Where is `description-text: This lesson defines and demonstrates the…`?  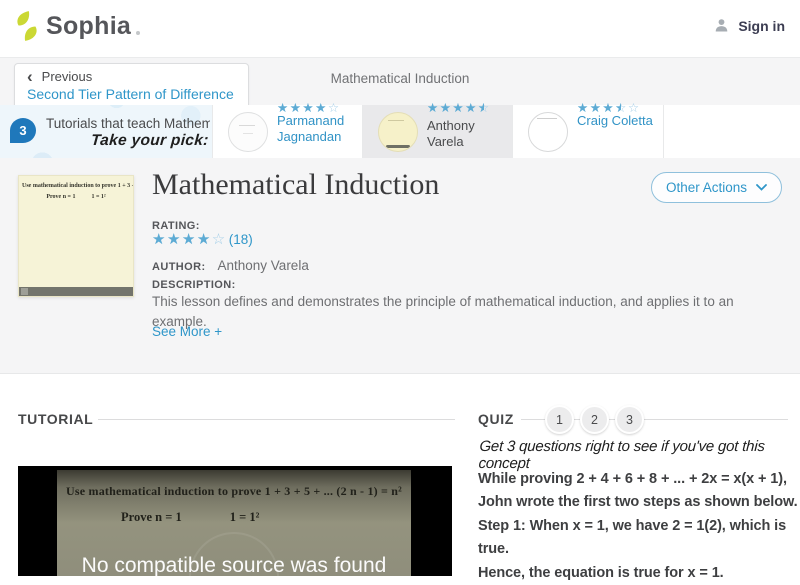 description-text: This lesson defines and demonstrates the… is located at coordinates (443, 311).